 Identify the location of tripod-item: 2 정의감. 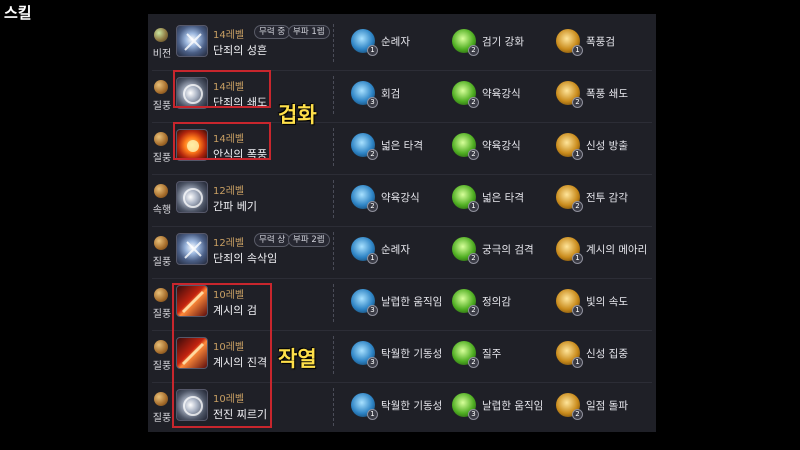
(502, 302).